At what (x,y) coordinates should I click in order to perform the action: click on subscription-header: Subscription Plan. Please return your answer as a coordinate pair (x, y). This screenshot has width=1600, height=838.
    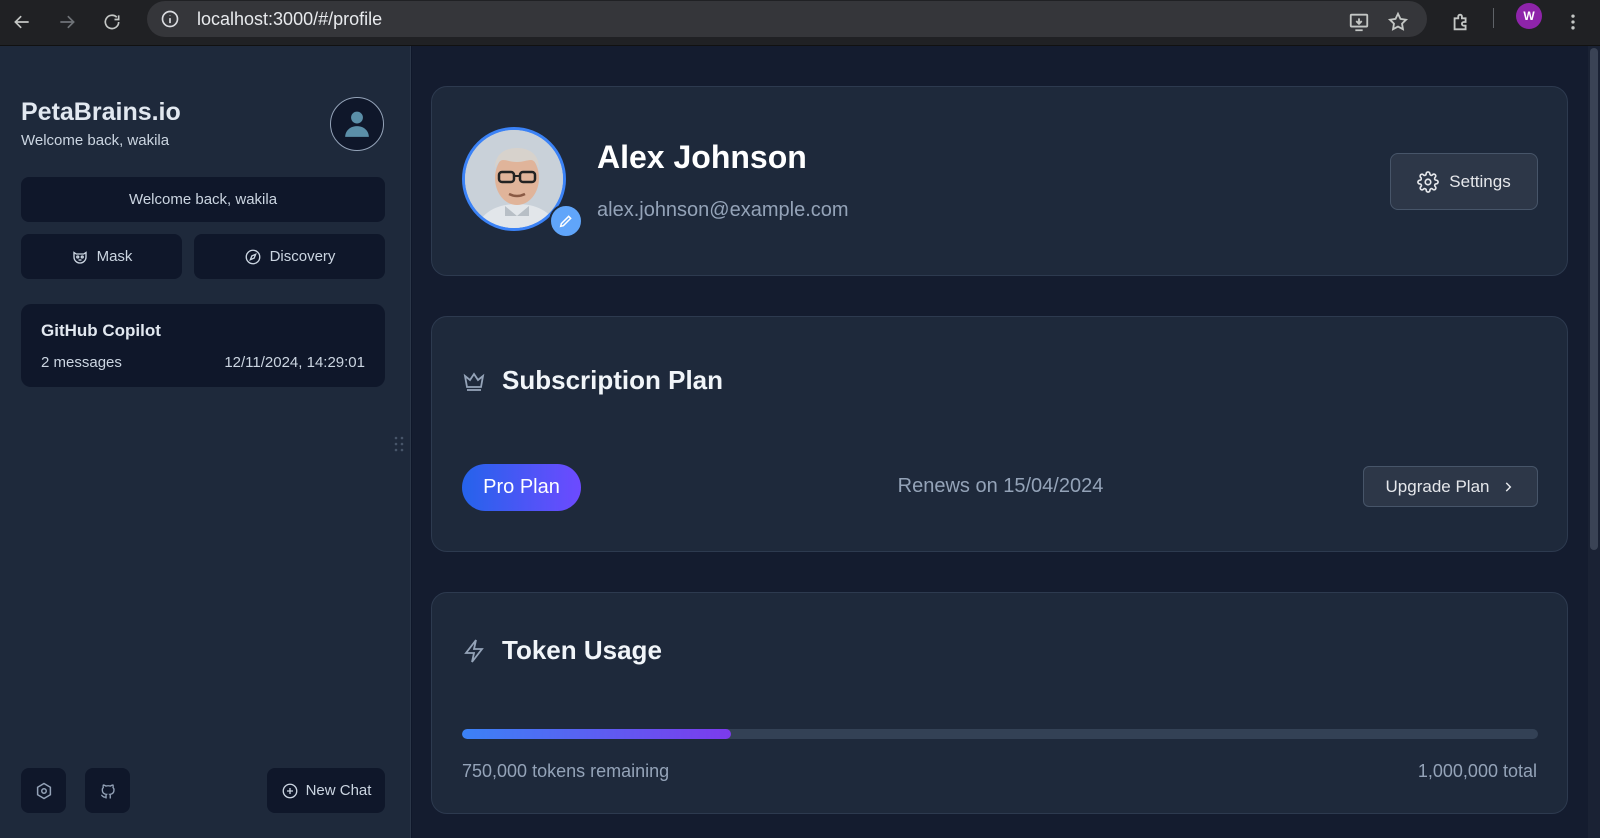
    Looking at the image, I should click on (592, 380).